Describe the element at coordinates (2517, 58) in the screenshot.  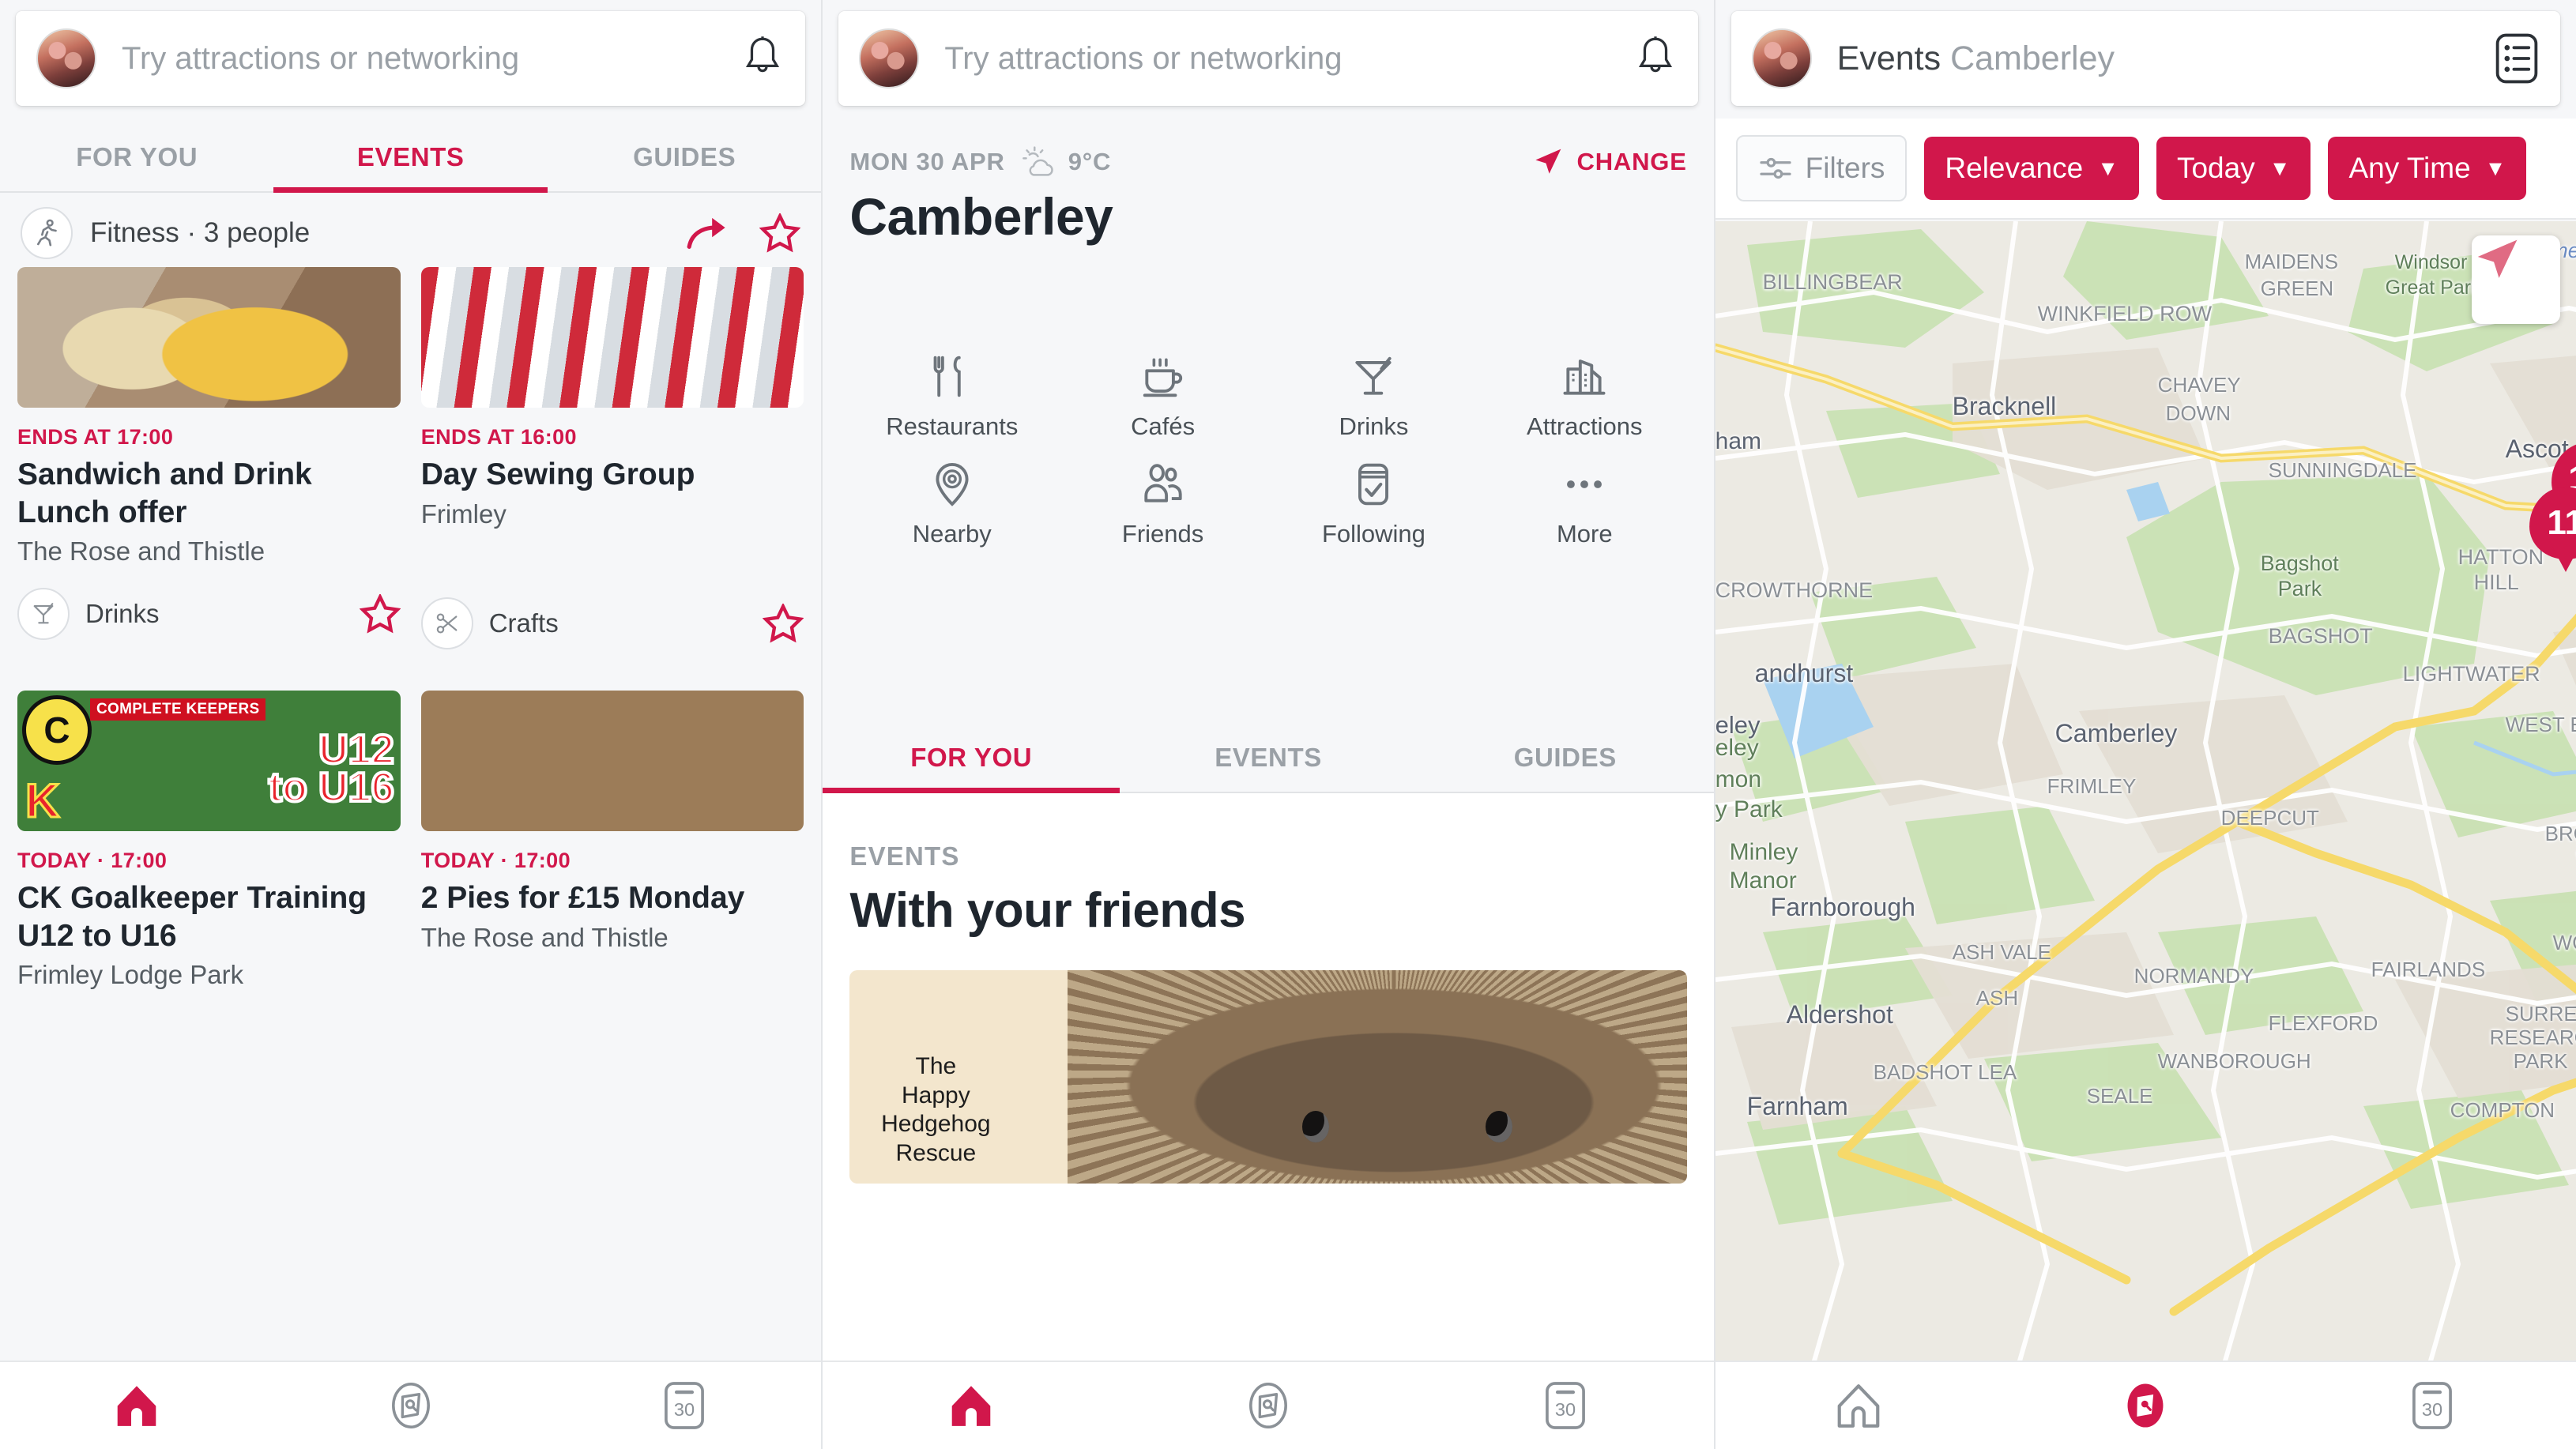
I see `list-view-icon` at that location.